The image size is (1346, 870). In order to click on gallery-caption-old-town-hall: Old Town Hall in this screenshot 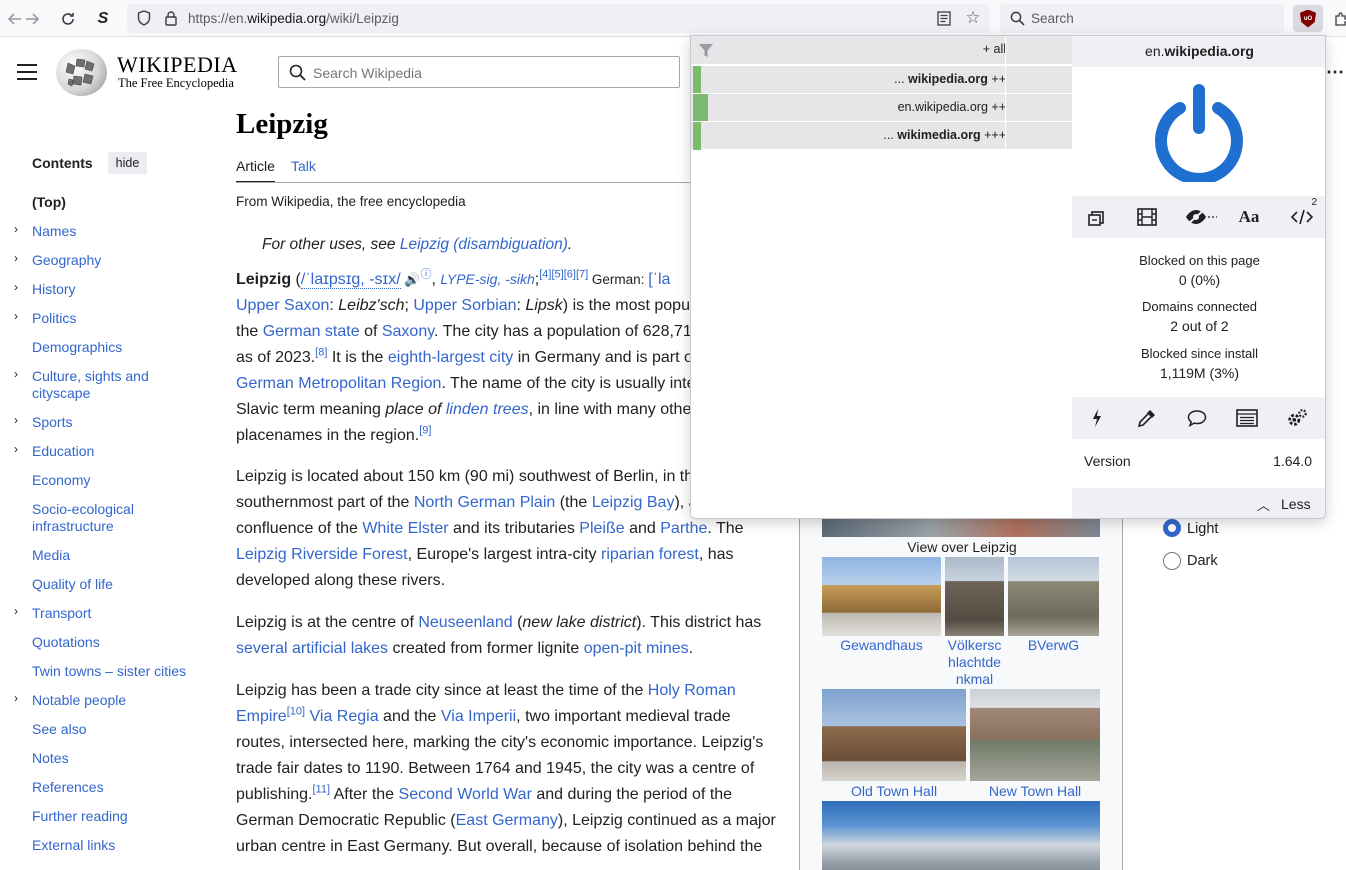, I will do `click(894, 791)`.